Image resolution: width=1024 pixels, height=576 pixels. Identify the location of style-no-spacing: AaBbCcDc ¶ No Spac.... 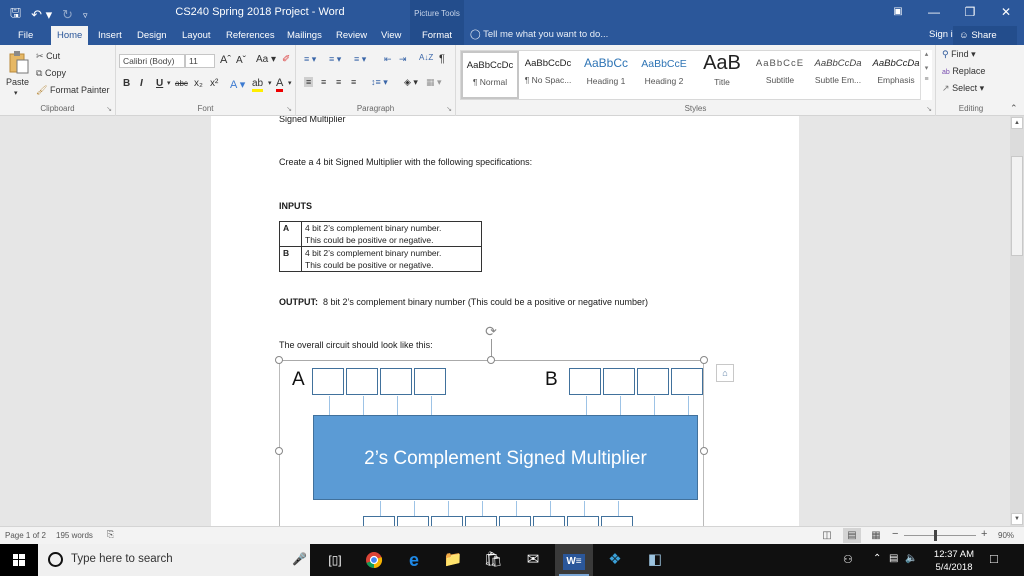
(548, 75).